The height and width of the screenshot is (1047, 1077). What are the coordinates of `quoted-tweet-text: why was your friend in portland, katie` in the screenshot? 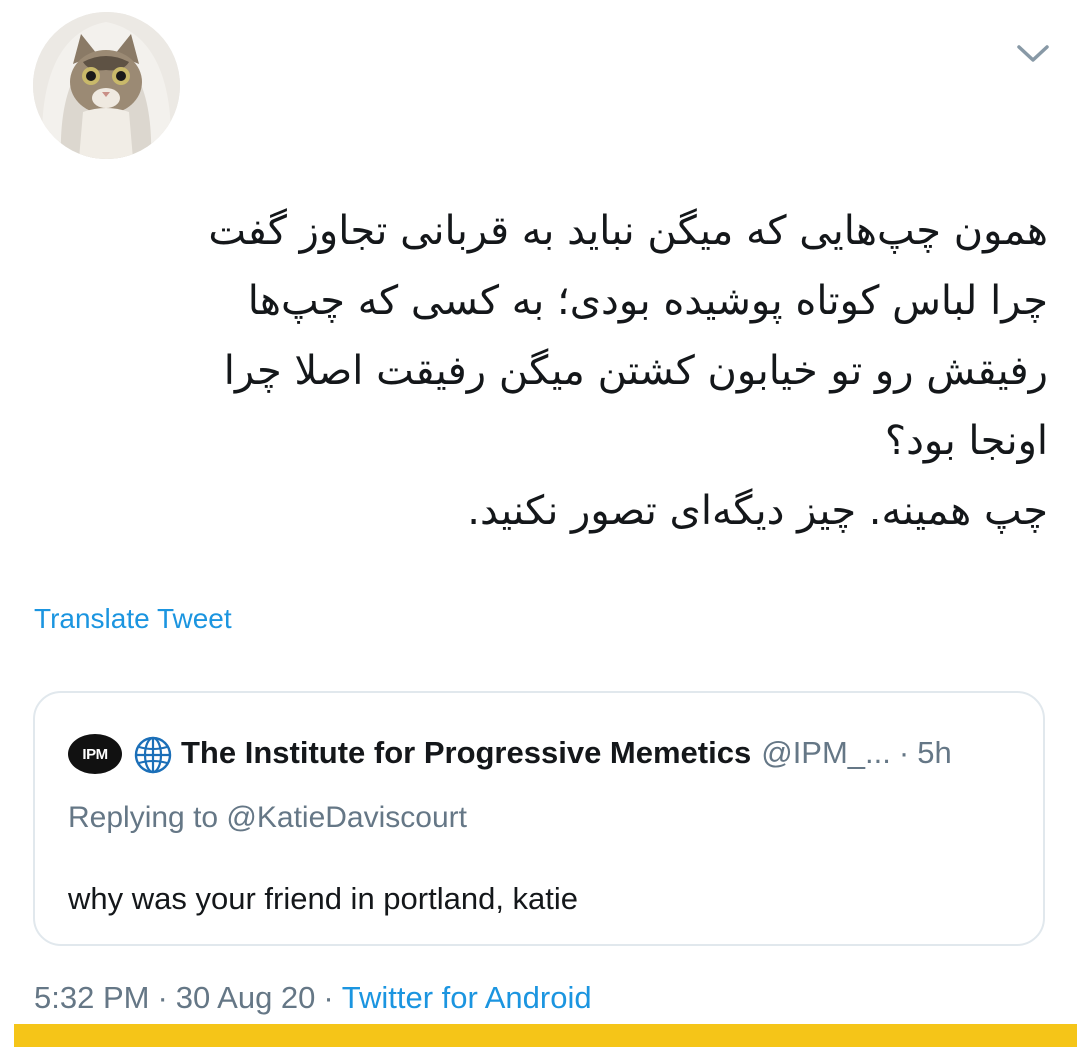 It's located at (323, 898).